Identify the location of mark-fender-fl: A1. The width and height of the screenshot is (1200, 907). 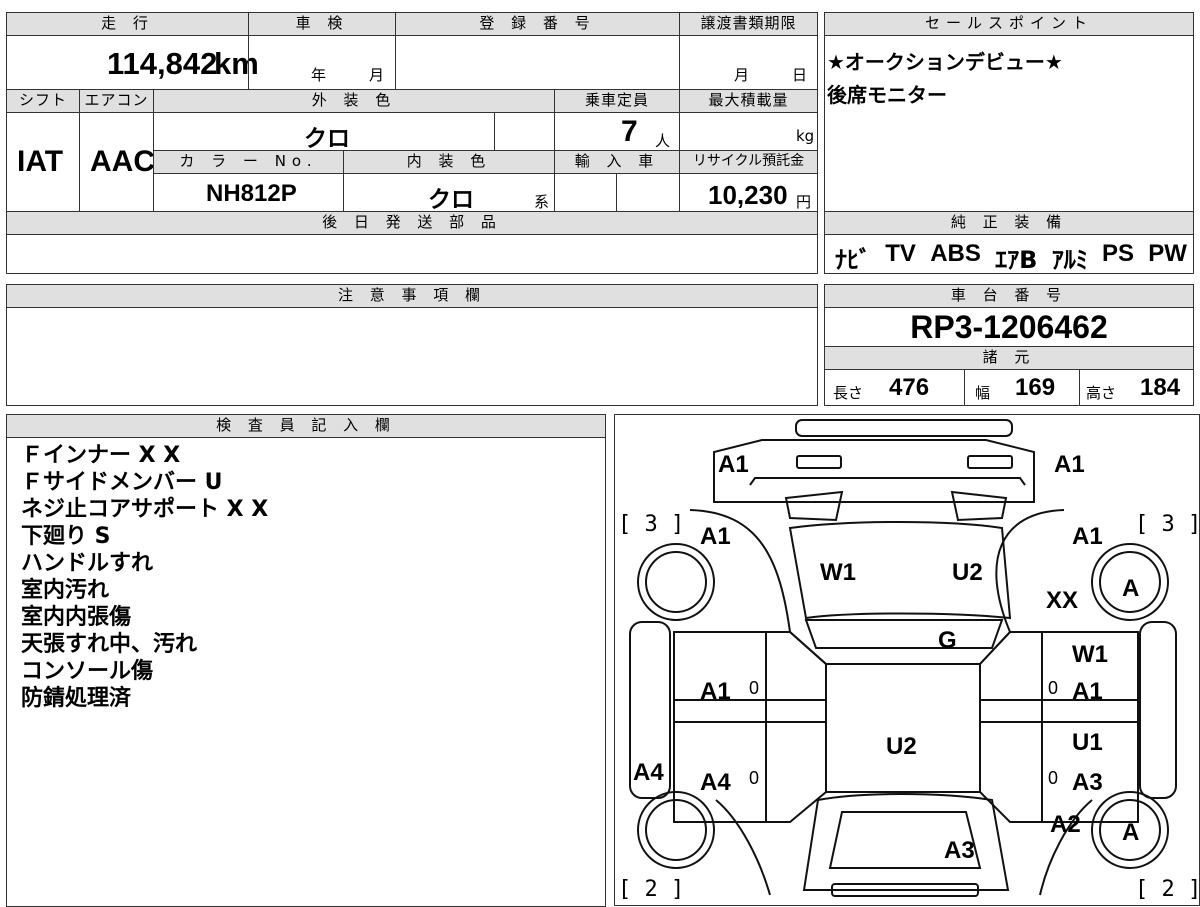
(715, 536).